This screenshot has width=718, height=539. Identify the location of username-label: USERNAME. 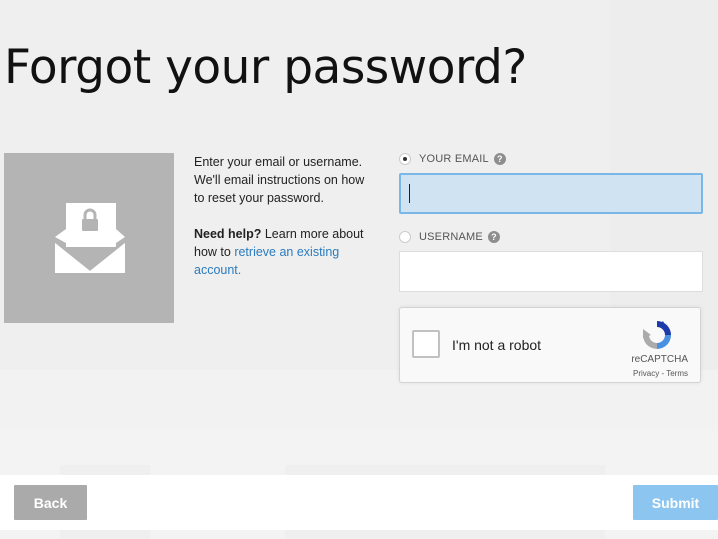
(451, 237).